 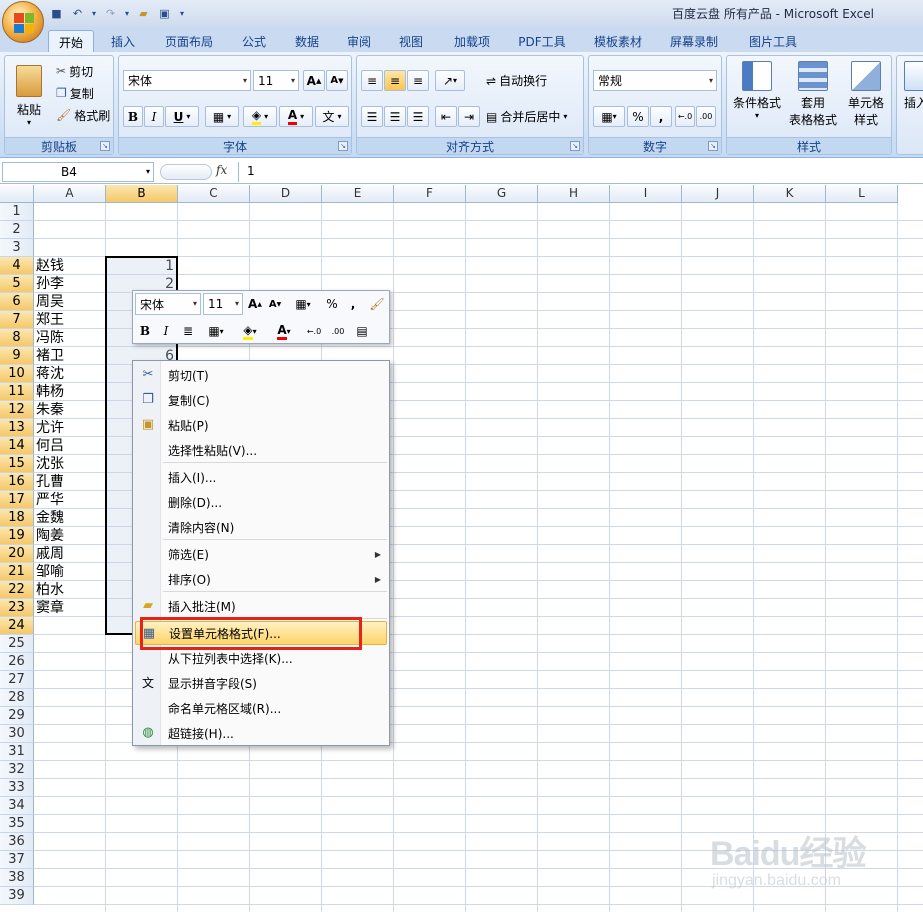 What do you see at coordinates (261, 400) in the screenshot?
I see `menu-item-copy: ❐ 复制(C)` at bounding box center [261, 400].